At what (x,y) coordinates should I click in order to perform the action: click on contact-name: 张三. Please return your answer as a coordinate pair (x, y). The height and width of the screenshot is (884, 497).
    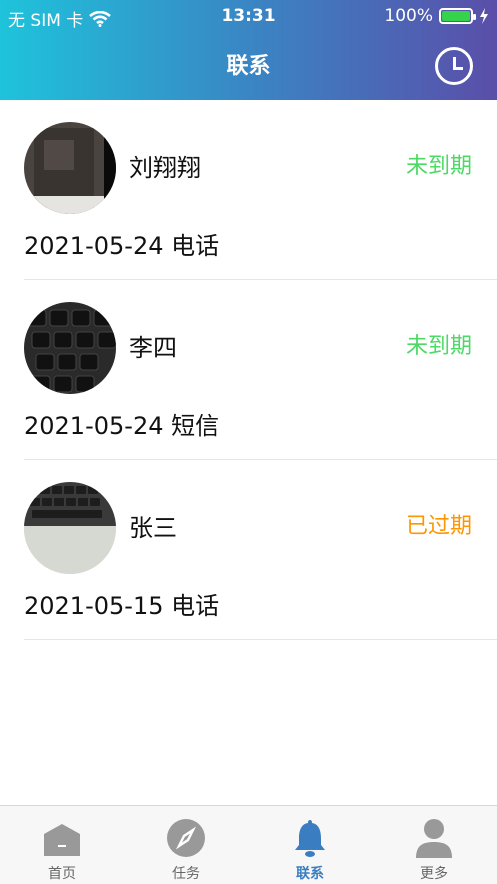
    Looking at the image, I should click on (153, 528).